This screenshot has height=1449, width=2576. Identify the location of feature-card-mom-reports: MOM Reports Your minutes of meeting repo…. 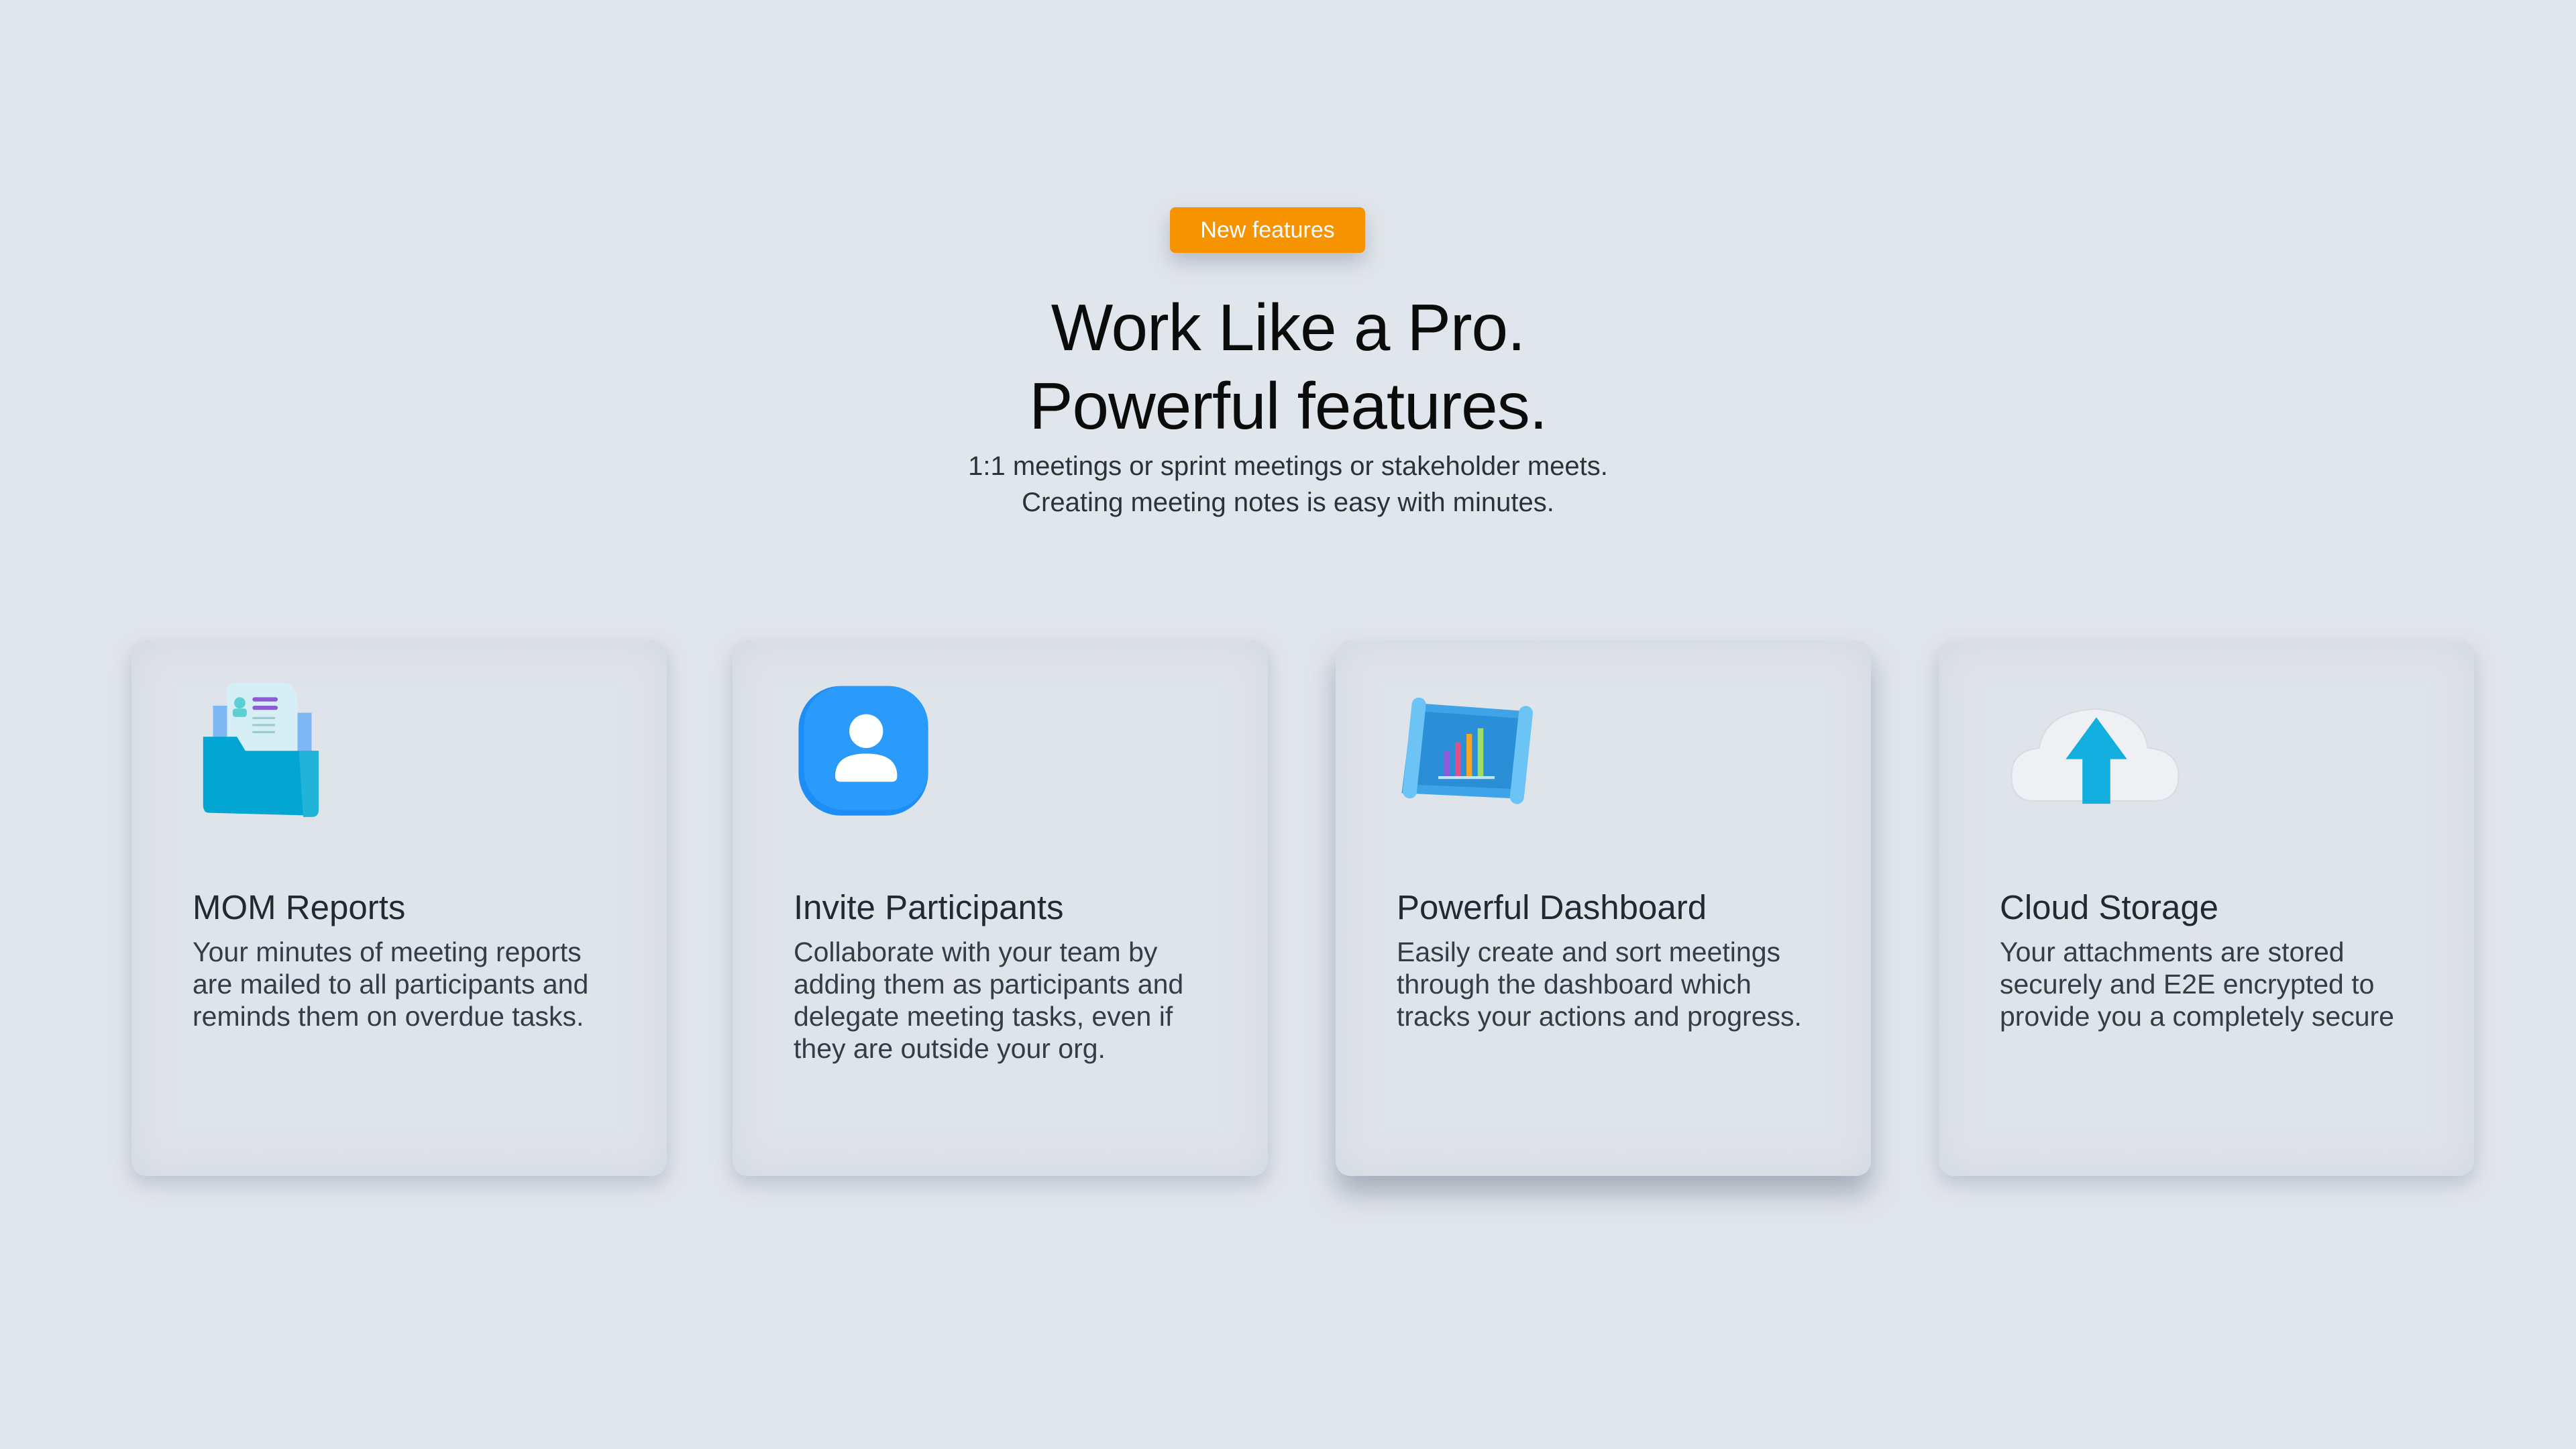
(399, 908).